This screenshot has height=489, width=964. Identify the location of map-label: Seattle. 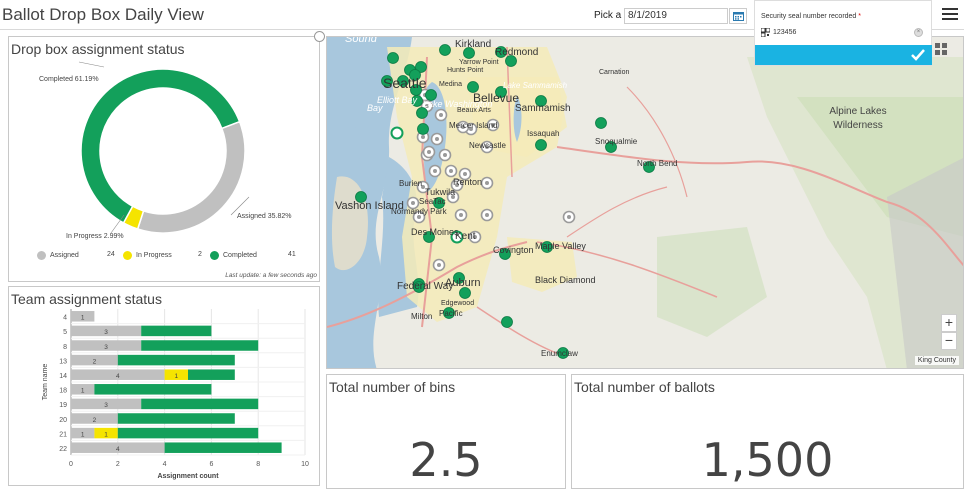
(405, 83).